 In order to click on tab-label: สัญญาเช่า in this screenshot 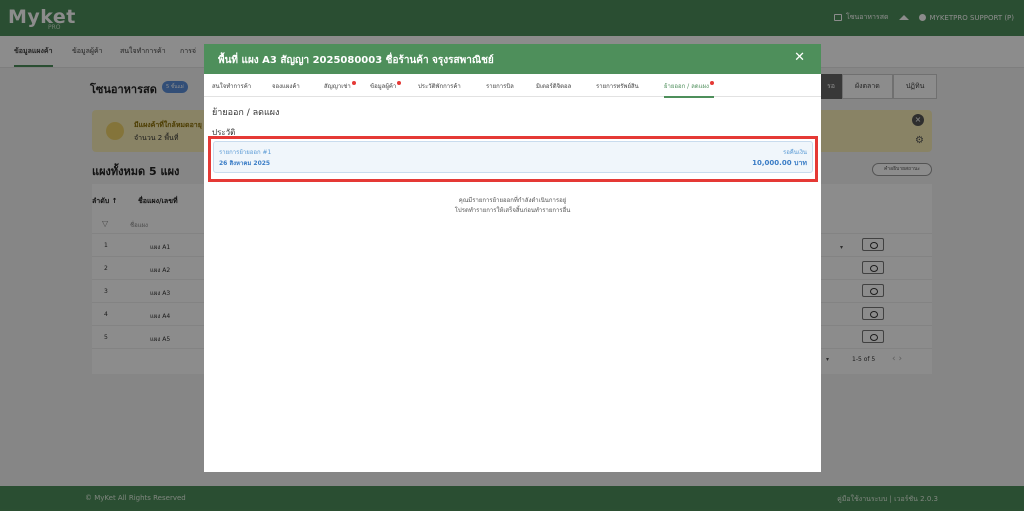, I will do `click(337, 86)`.